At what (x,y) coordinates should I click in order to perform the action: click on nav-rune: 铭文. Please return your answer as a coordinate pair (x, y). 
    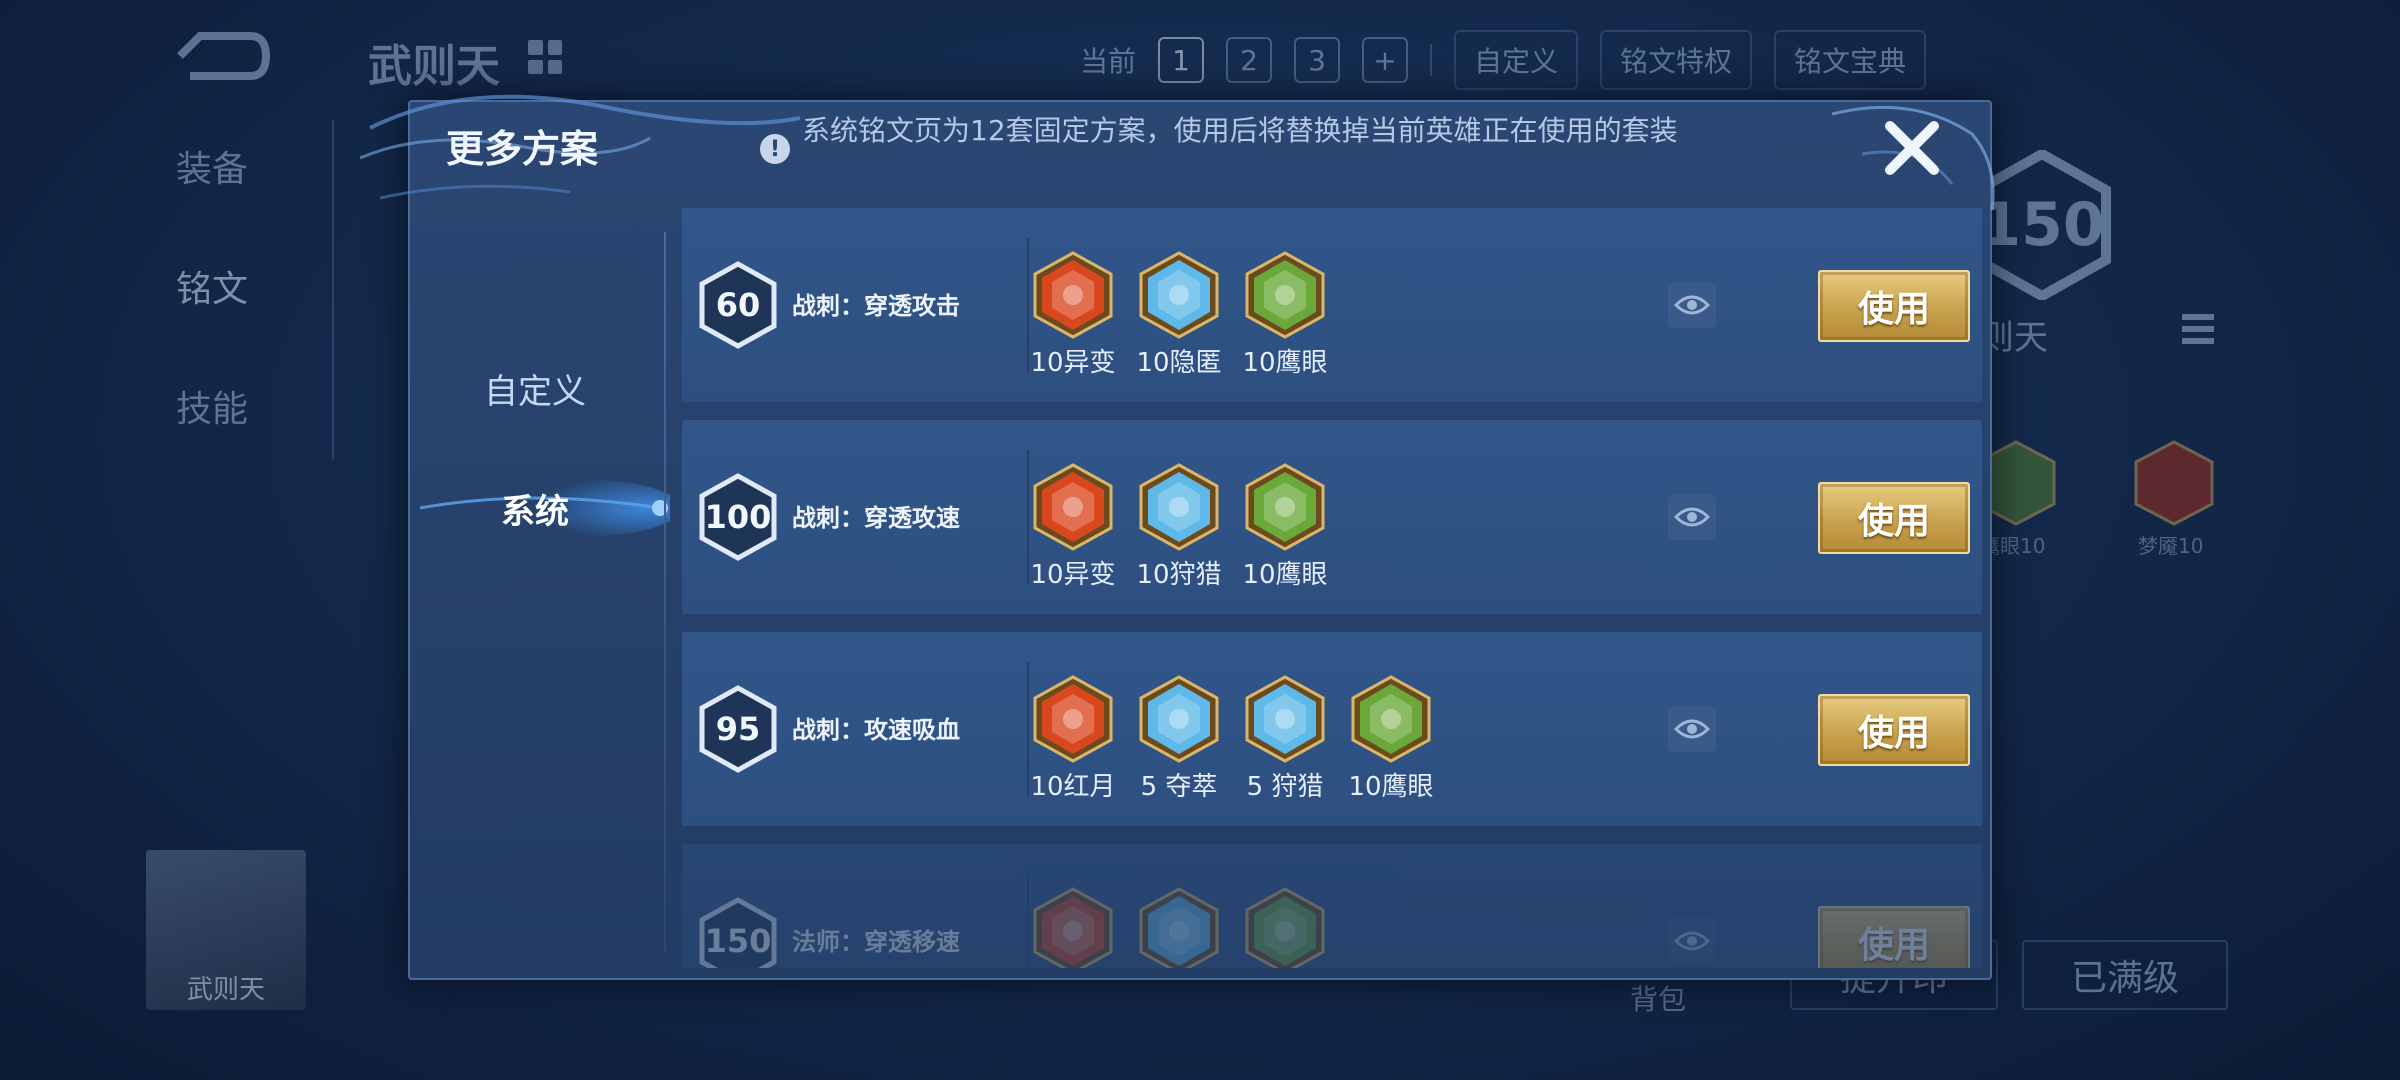
    Looking at the image, I should click on (212, 320).